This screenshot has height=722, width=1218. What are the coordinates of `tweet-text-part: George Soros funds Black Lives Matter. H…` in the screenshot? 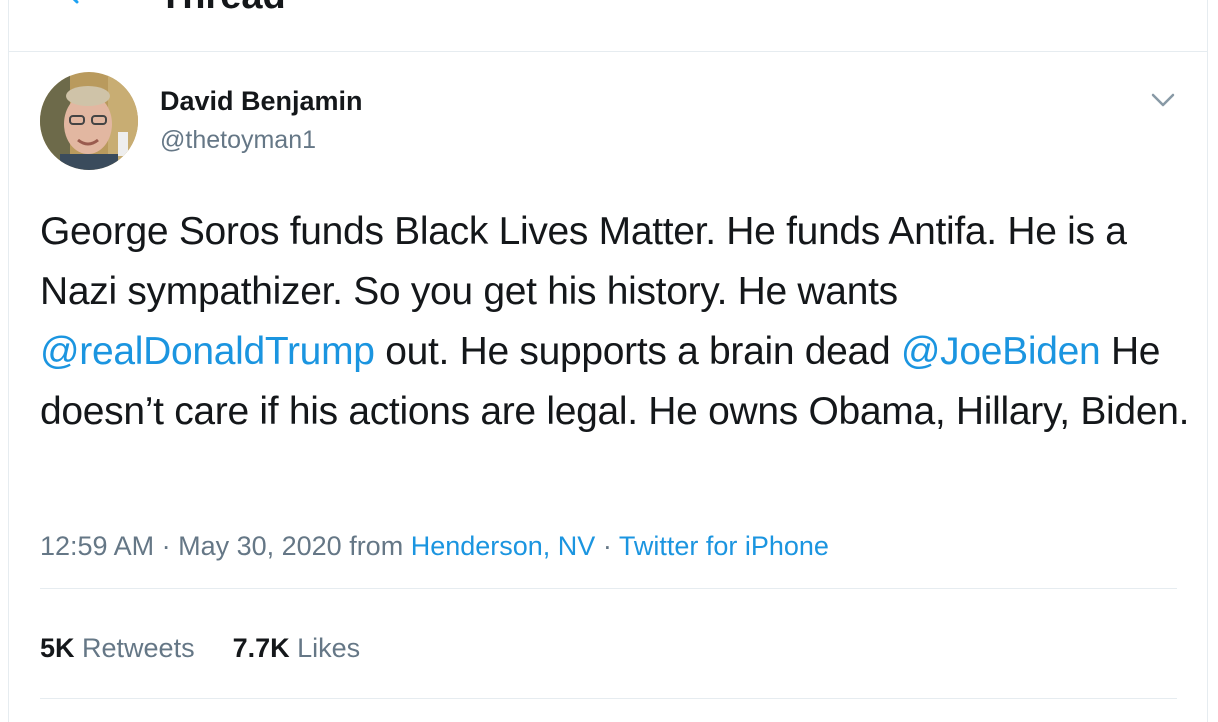 It's located at (583, 261).